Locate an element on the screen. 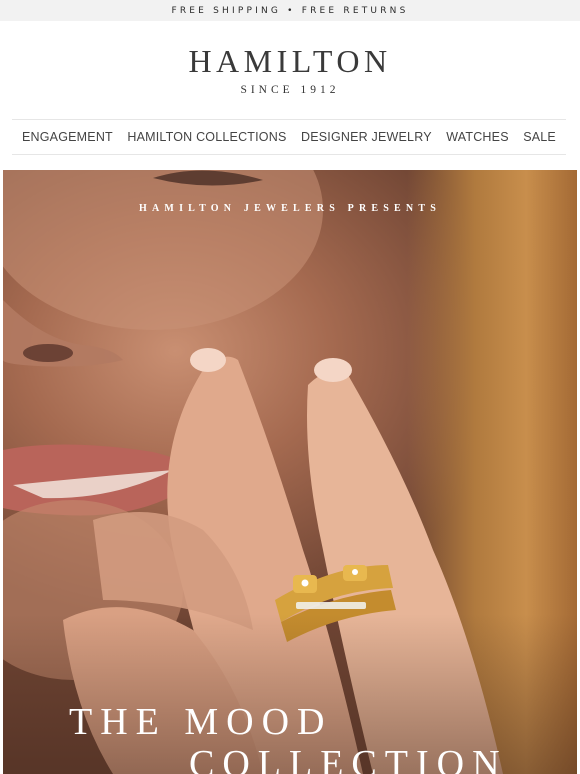  brand-name: HAMILTON is located at coordinates (290, 61).